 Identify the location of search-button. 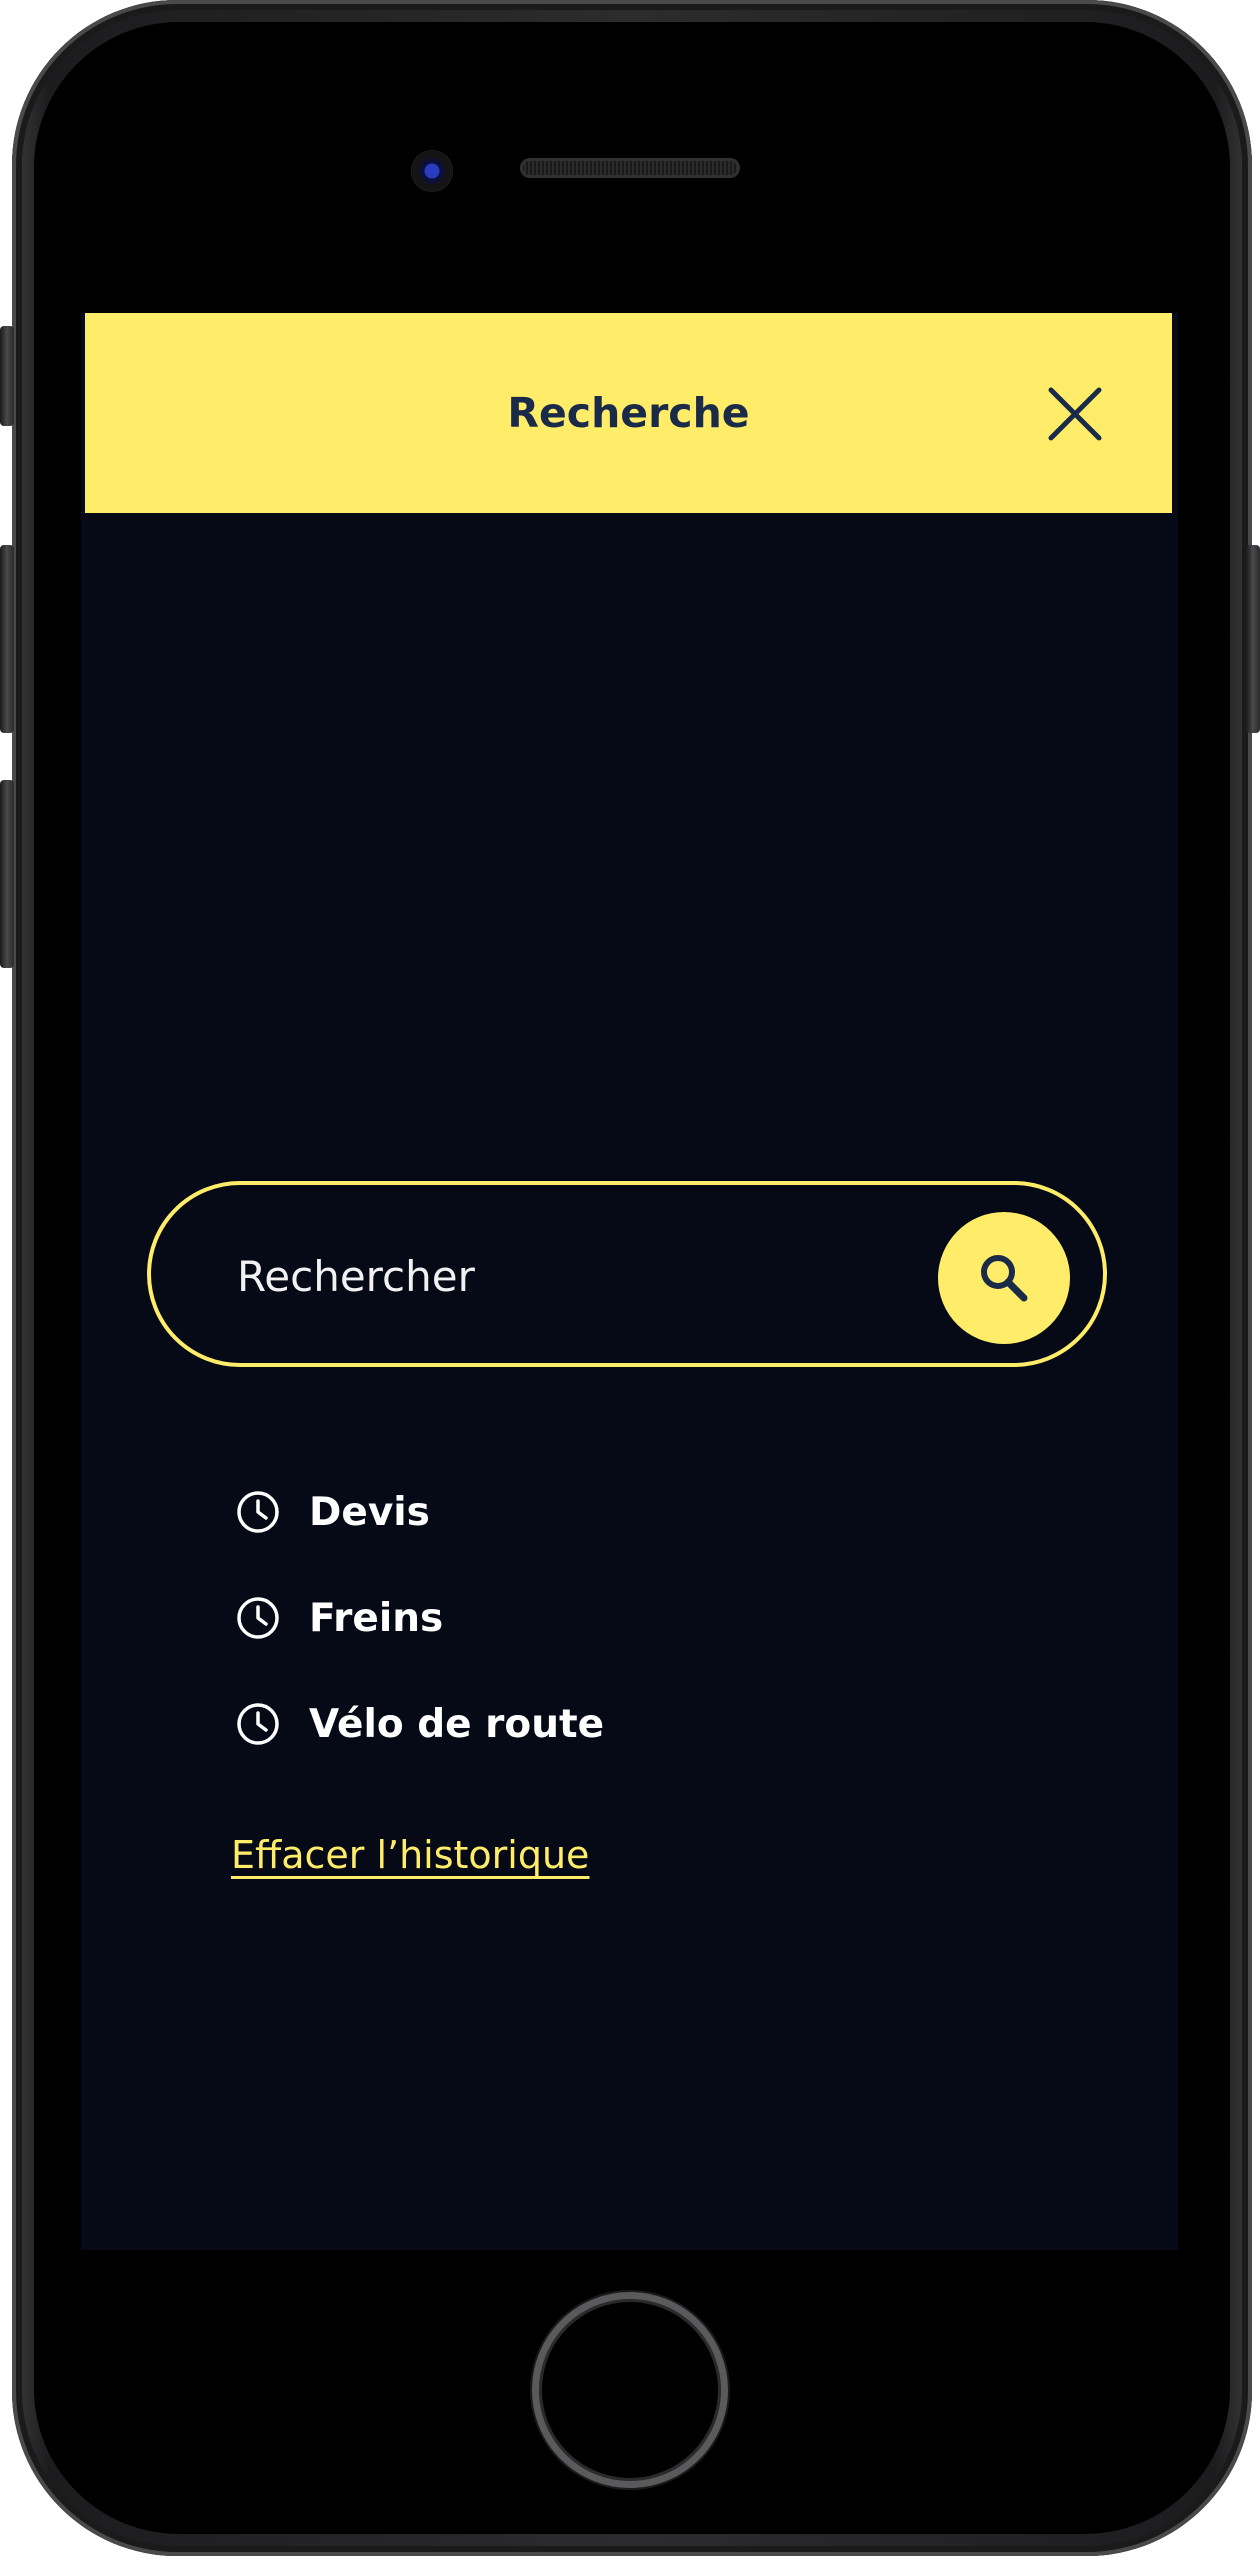
(1004, 1278).